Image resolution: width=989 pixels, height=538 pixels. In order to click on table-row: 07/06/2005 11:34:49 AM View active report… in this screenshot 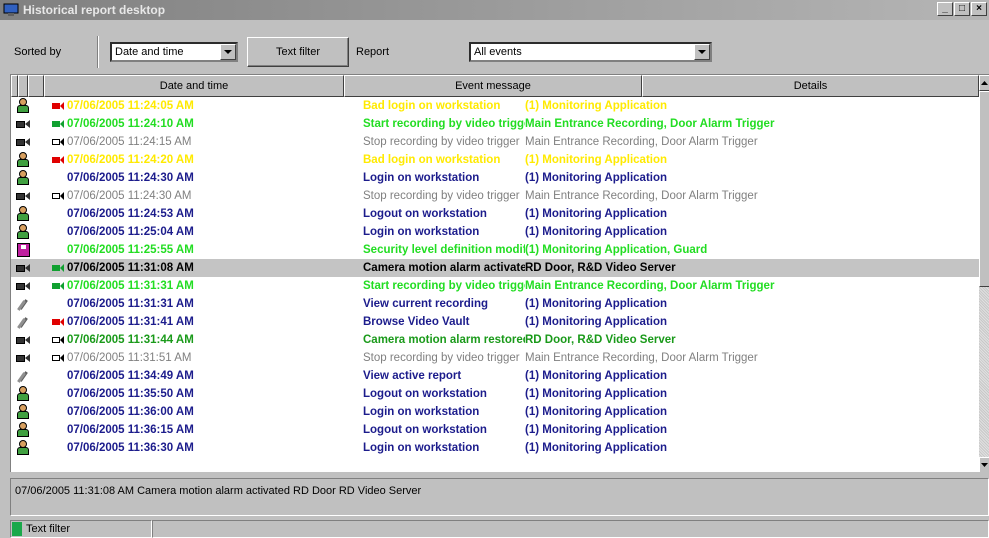, I will do `click(495, 376)`.